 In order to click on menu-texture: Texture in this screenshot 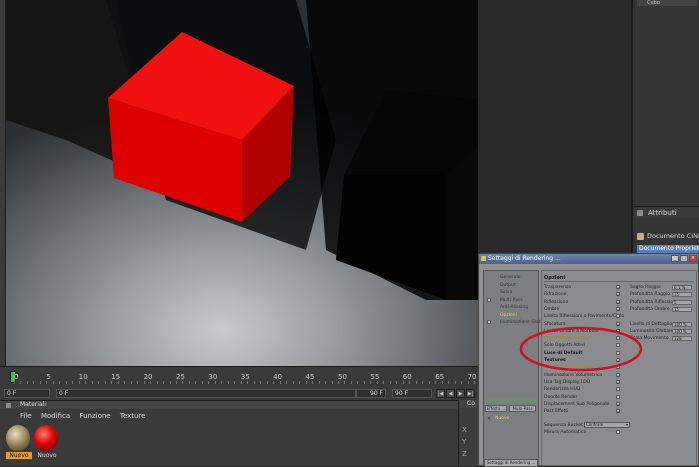, I will do `click(133, 416)`.